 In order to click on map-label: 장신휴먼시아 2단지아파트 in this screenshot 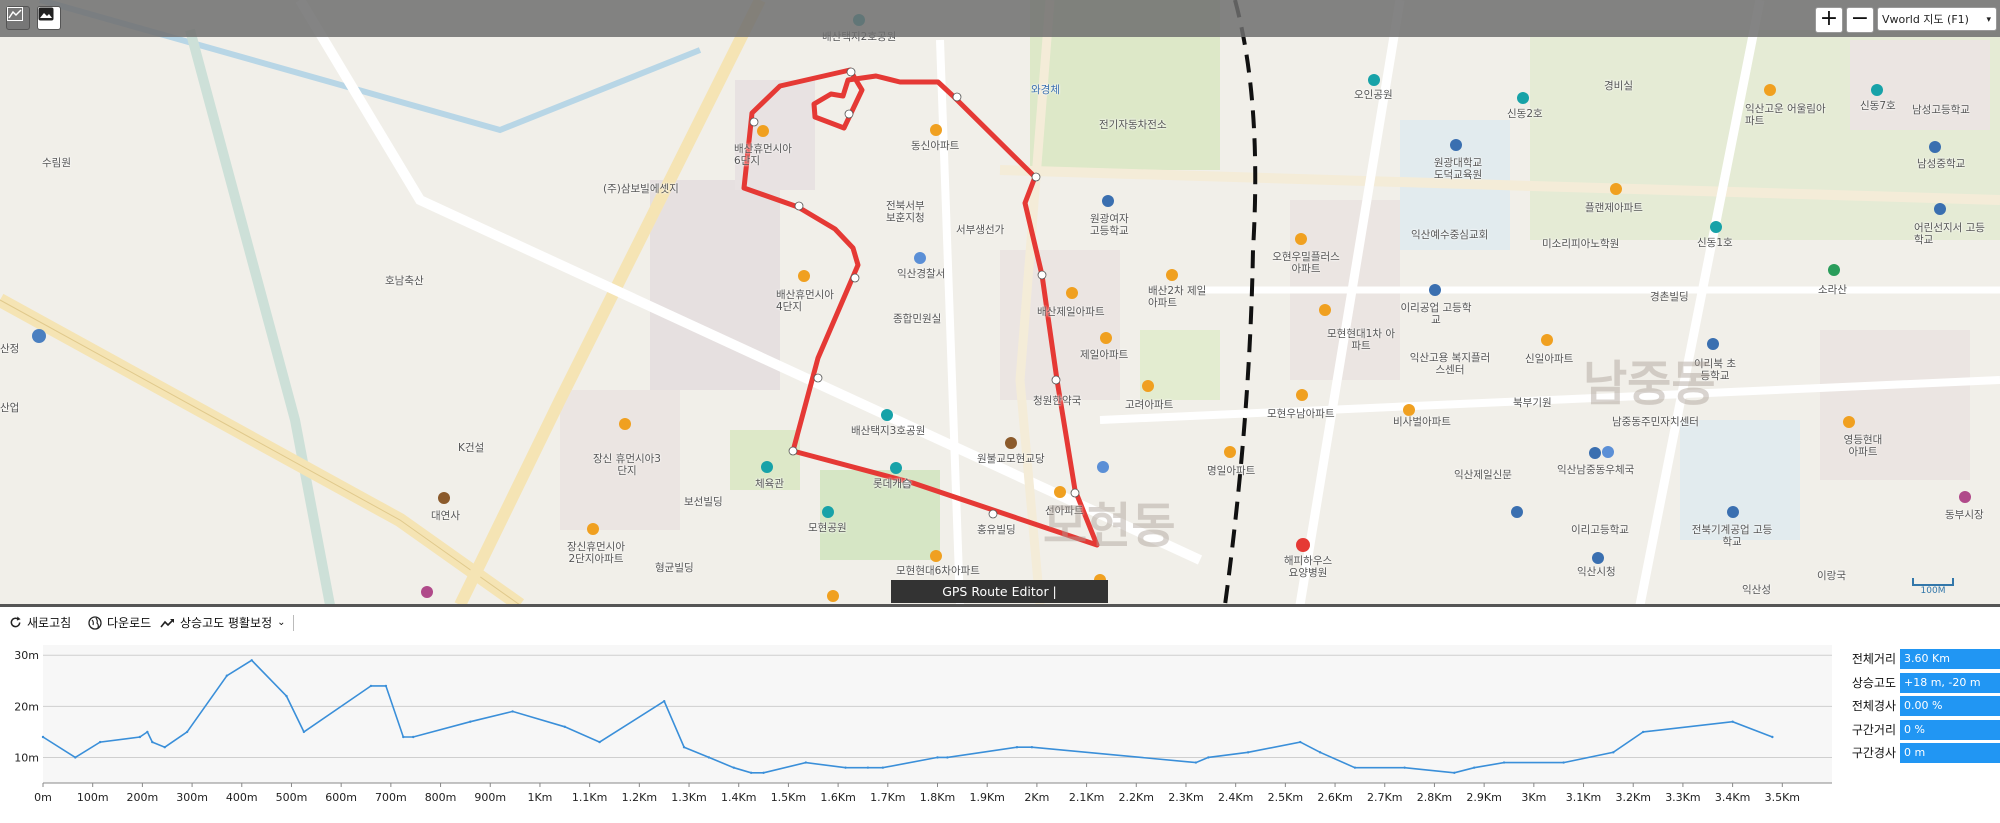, I will do `click(596, 553)`.